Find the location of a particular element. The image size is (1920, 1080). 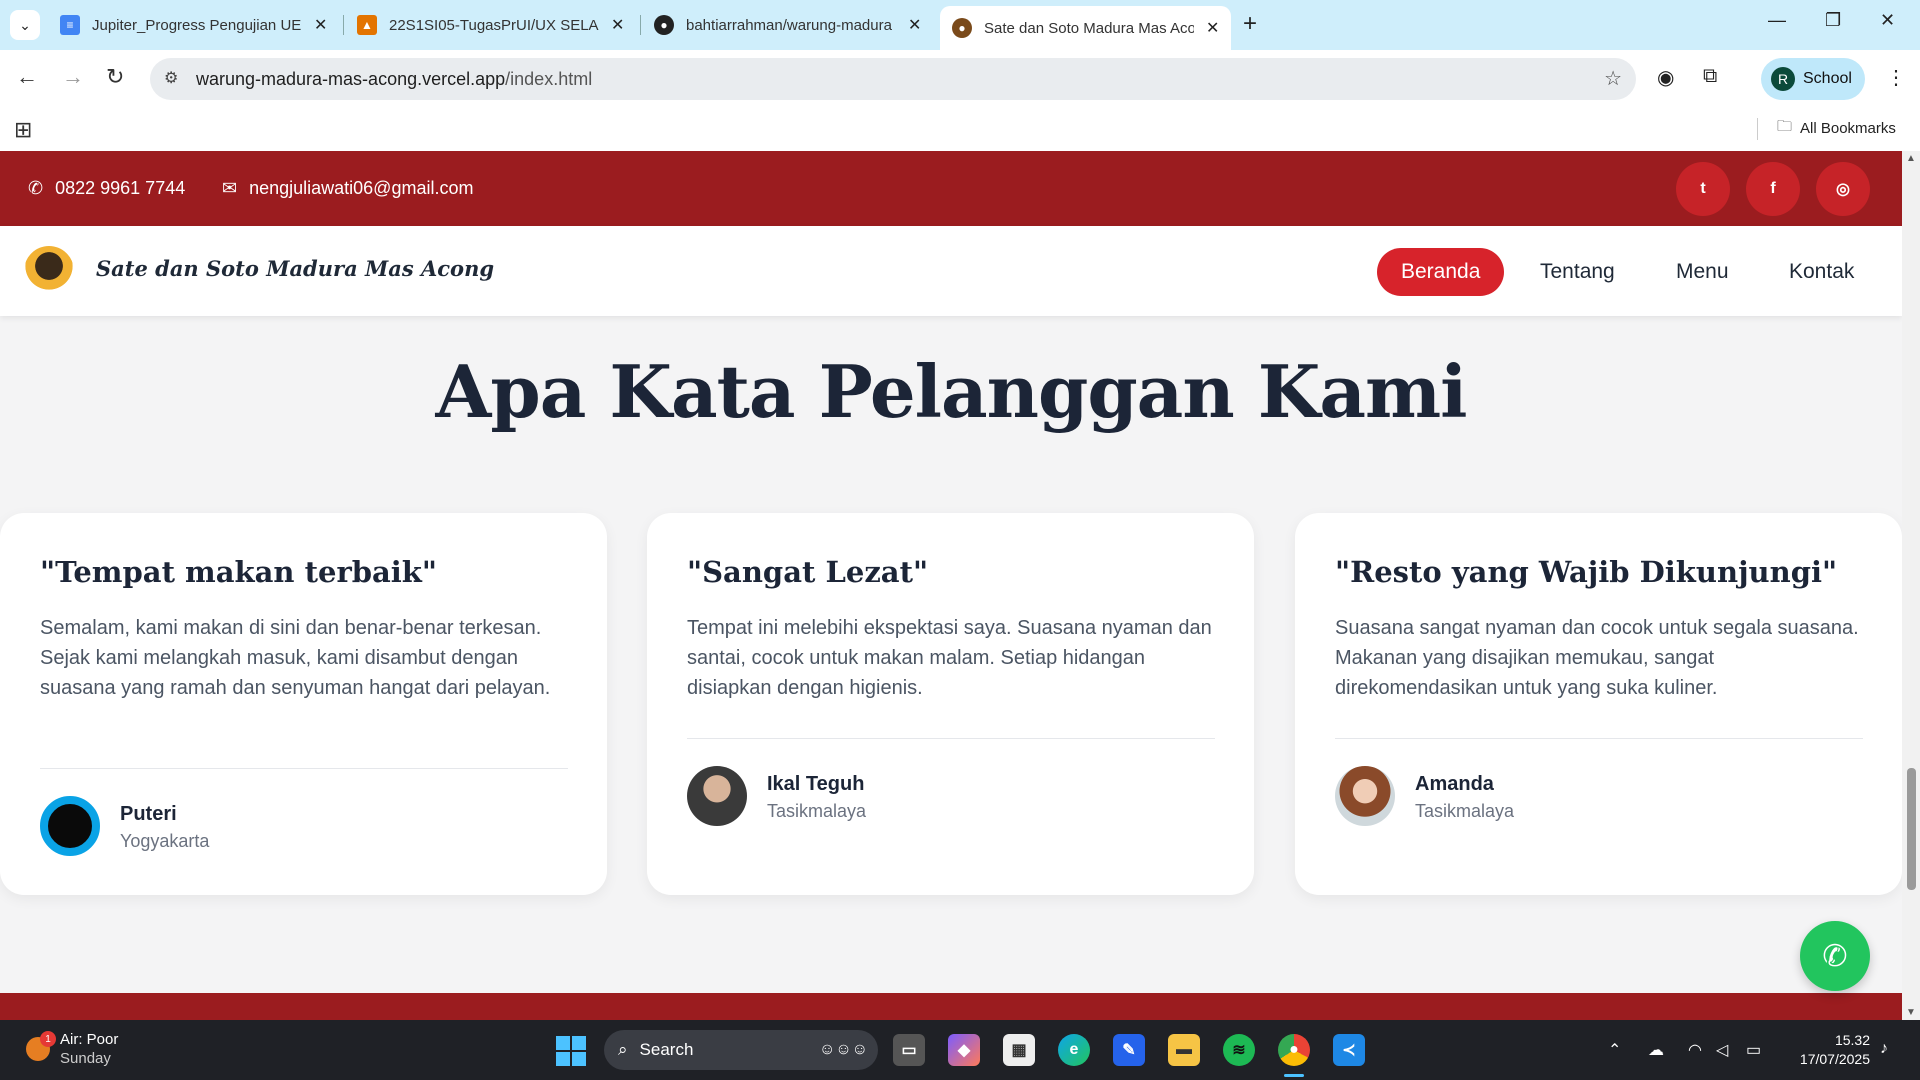

reviewer-name: Ikal Teguh is located at coordinates (816, 784).